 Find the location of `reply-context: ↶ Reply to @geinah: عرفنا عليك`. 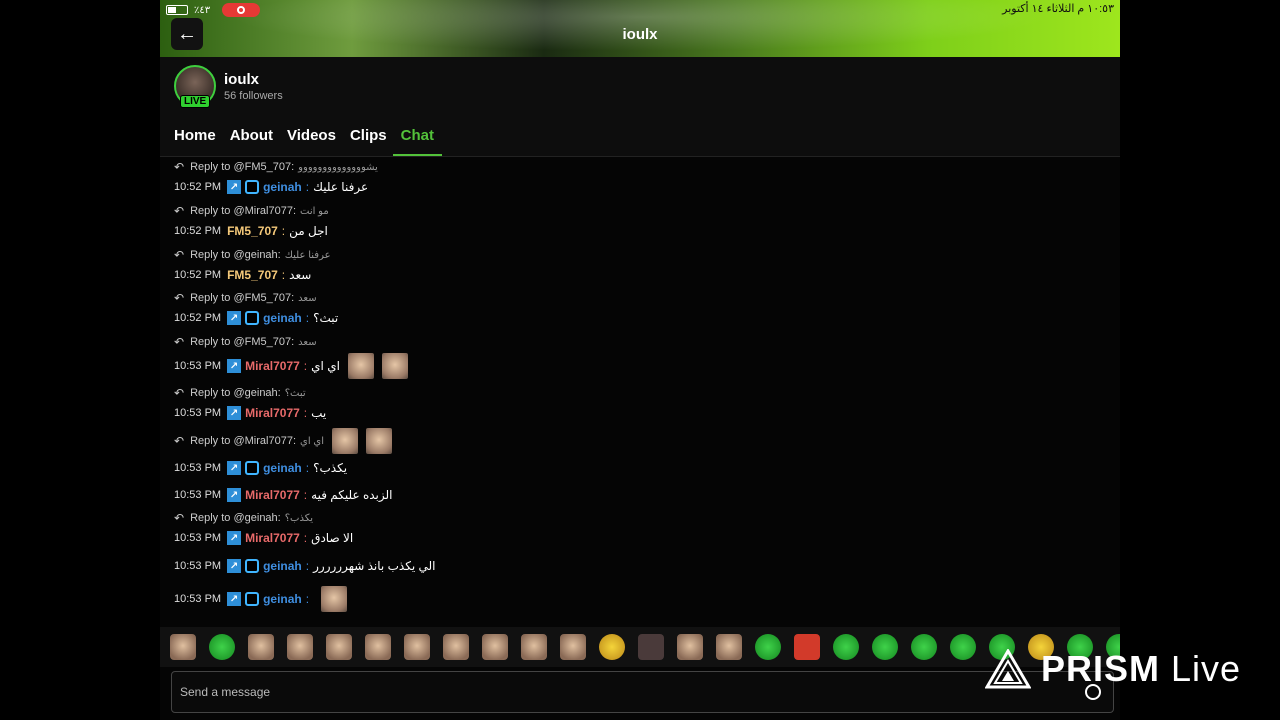

reply-context: ↶ Reply to @geinah: عرفنا عليك is located at coordinates (252, 255).